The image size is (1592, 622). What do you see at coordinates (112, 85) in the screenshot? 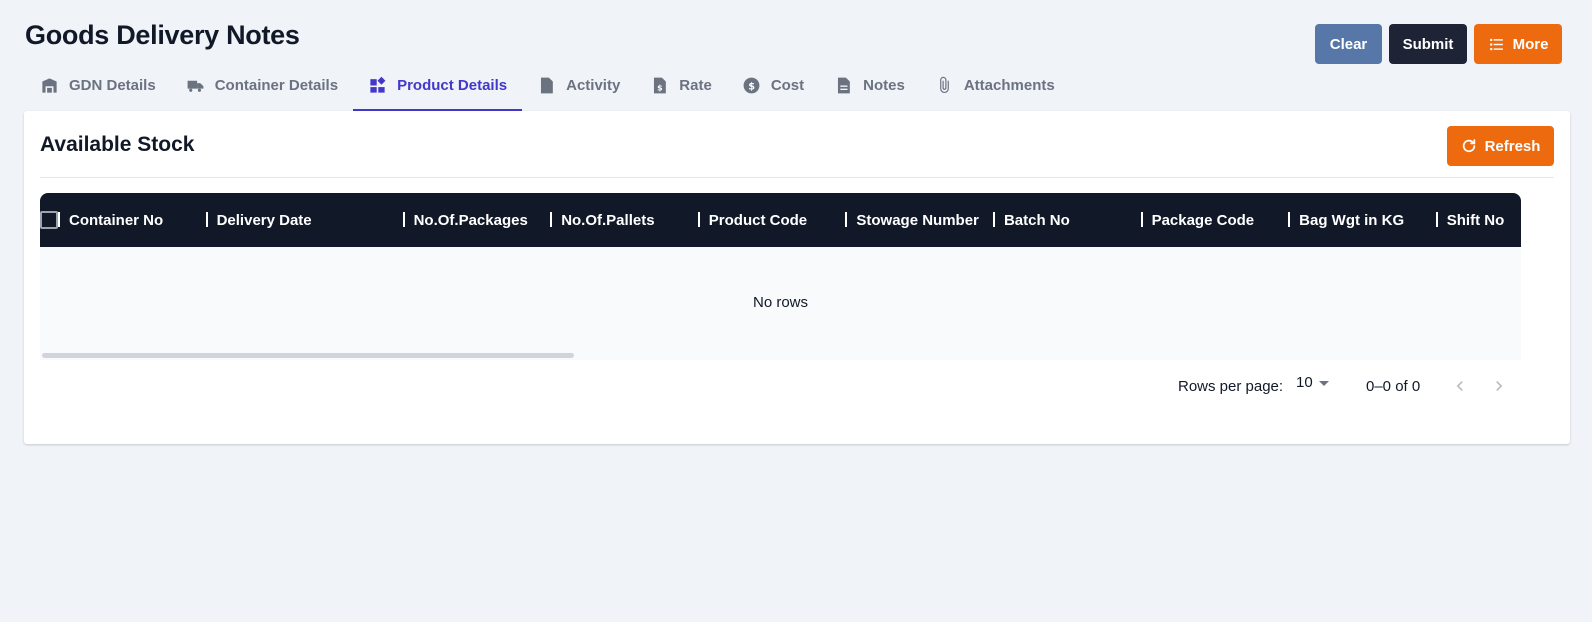
I see `tab-label: GDN Details` at bounding box center [112, 85].